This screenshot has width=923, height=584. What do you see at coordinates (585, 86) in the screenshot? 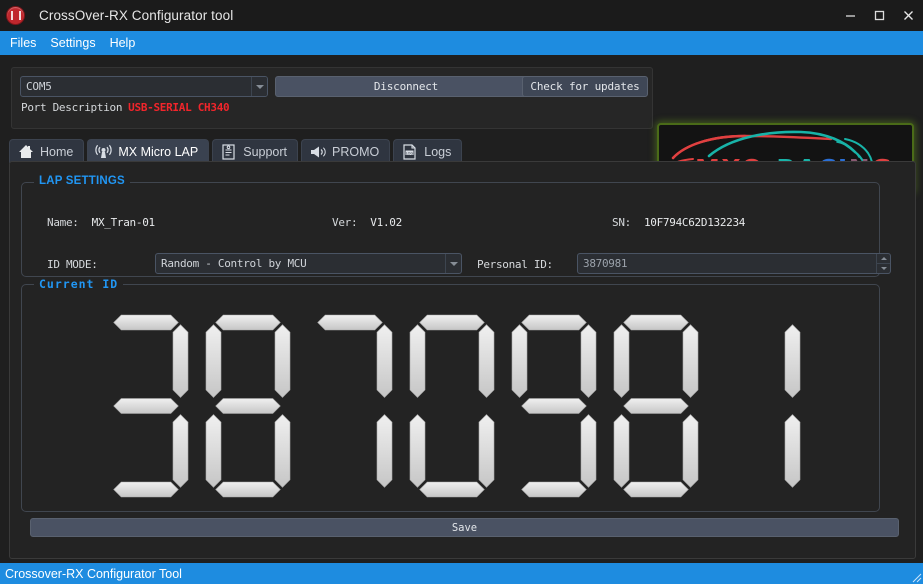
I see `check-updates-button: Check for updates` at bounding box center [585, 86].